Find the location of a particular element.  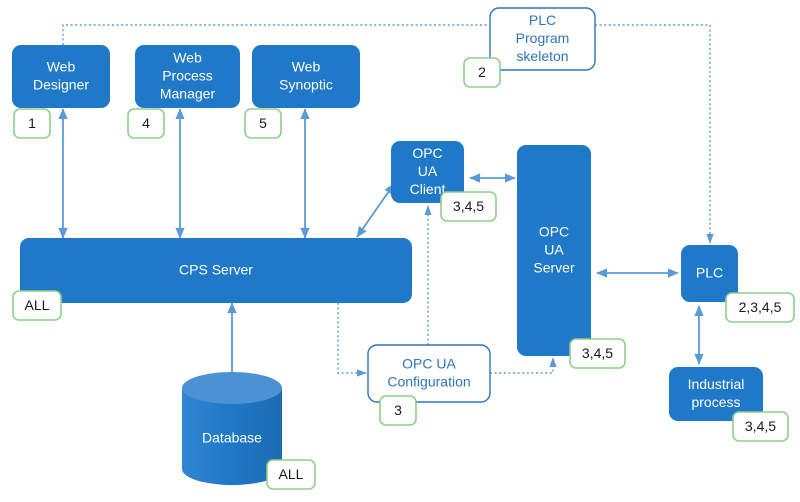

badge-label: 1 is located at coordinates (32, 123).